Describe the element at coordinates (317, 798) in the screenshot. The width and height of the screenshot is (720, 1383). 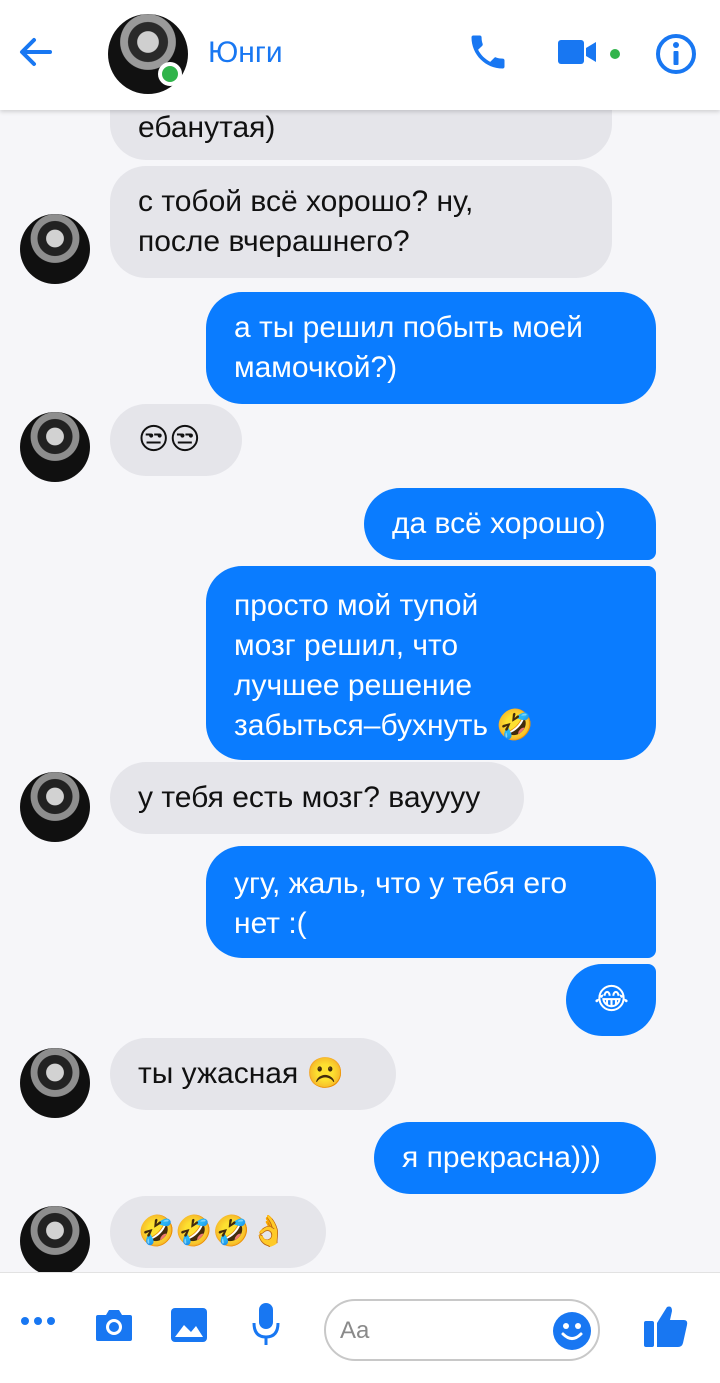
I see `incoming-message: у тебя есть мозг? вауууу` at that location.